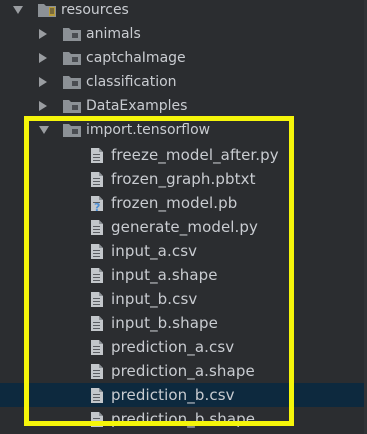  I want to click on file-label: input_a.shape, so click(164, 275).